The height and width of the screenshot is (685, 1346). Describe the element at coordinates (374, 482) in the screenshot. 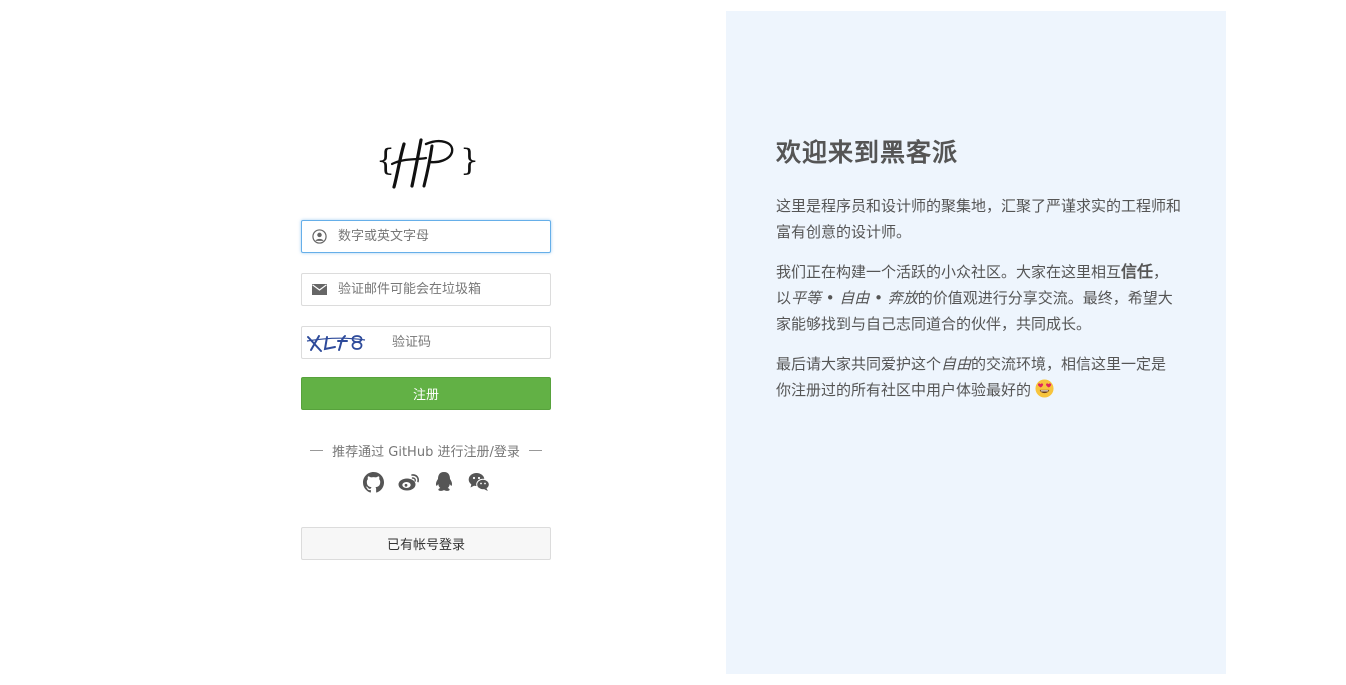

I see `github-icon` at that location.